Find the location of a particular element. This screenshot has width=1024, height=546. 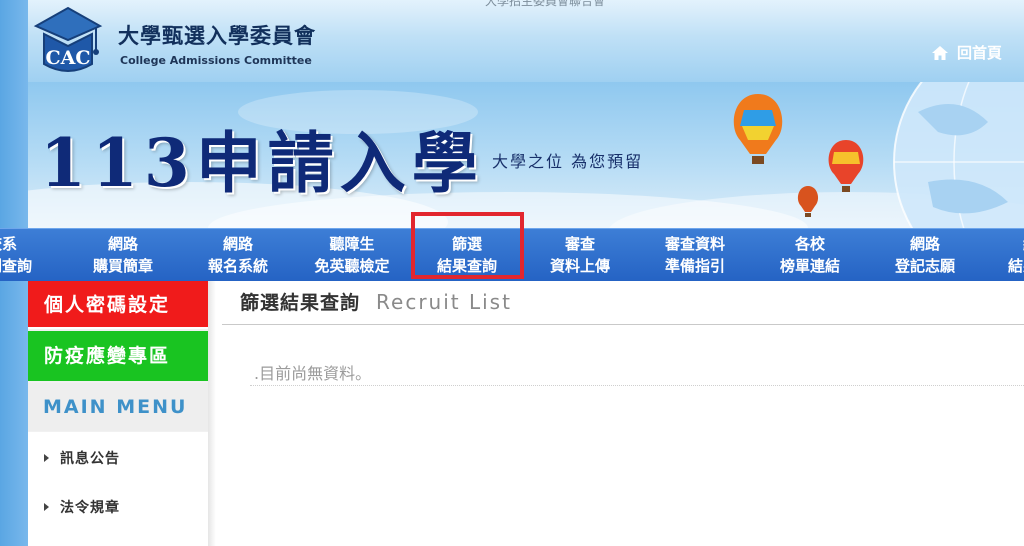

org-name: 大學甄選入學委員會 is located at coordinates (217, 36).